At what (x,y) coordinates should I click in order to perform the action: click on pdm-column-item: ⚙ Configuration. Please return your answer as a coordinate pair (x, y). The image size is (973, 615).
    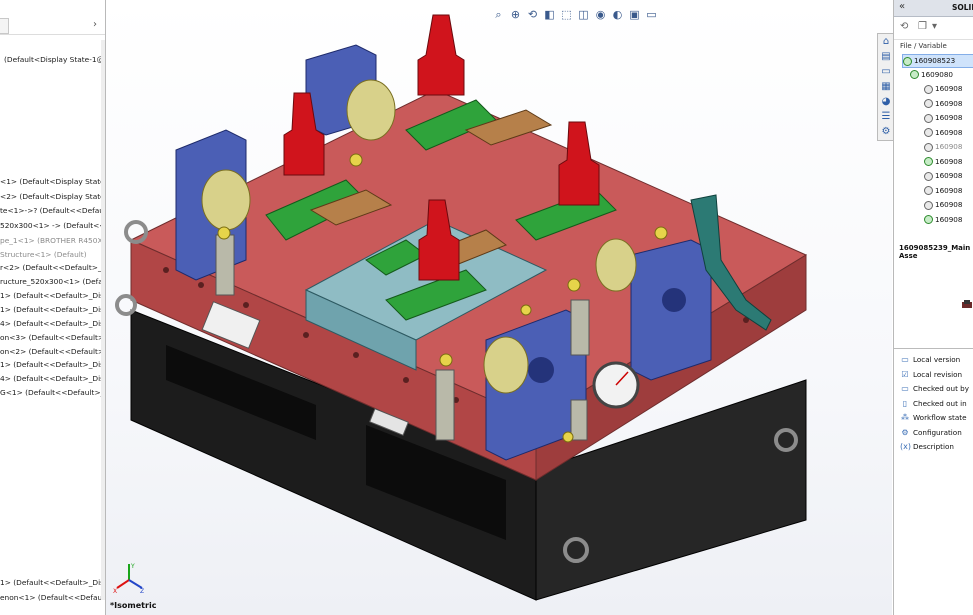
    Looking at the image, I should click on (931, 433).